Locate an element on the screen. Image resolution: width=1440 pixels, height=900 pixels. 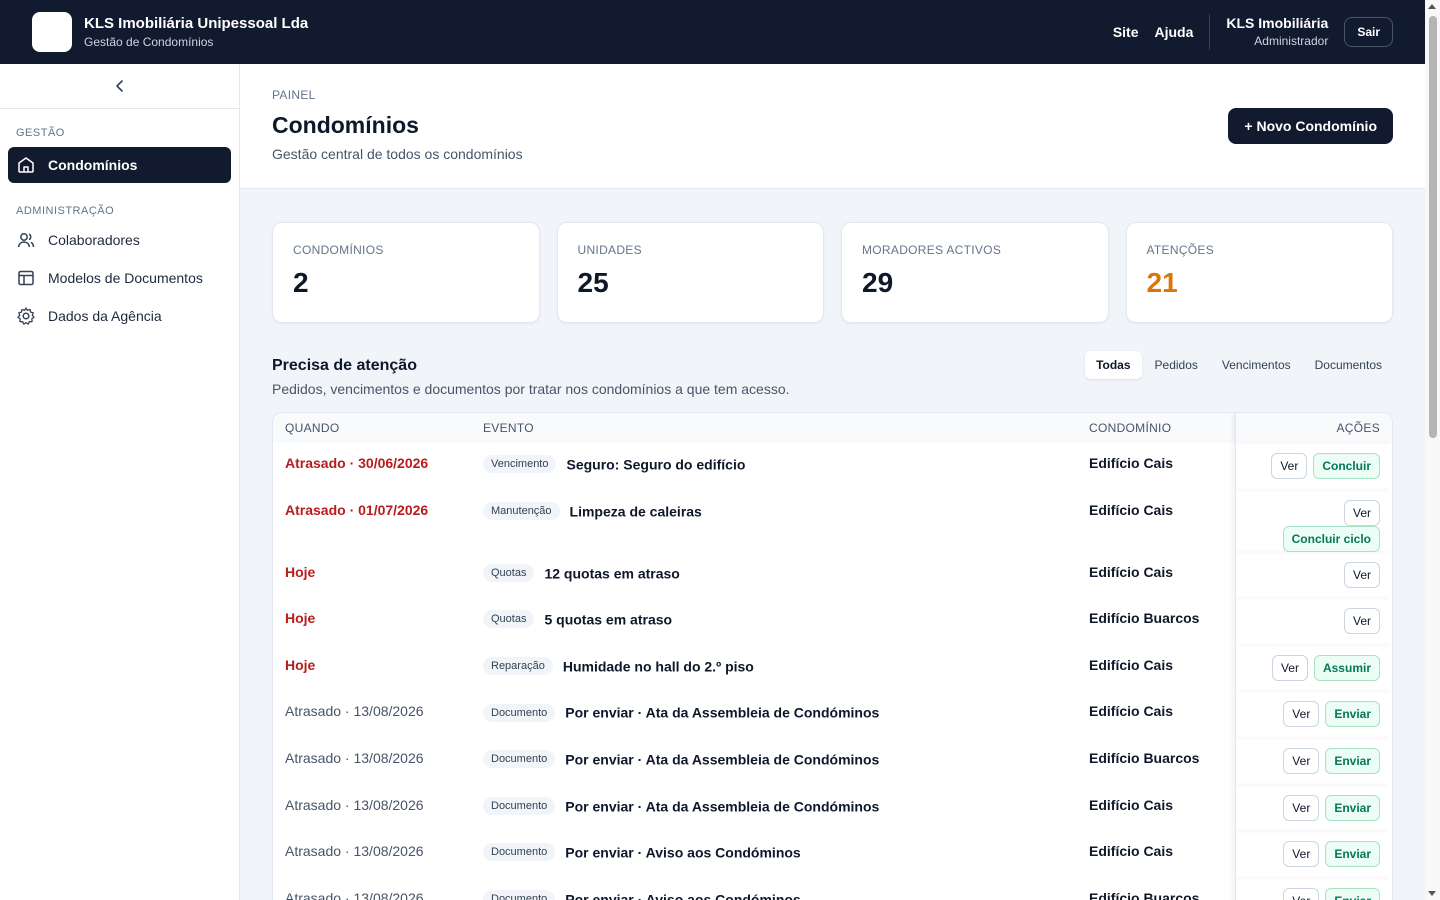
tab-todas: Todas is located at coordinates (1113, 365).